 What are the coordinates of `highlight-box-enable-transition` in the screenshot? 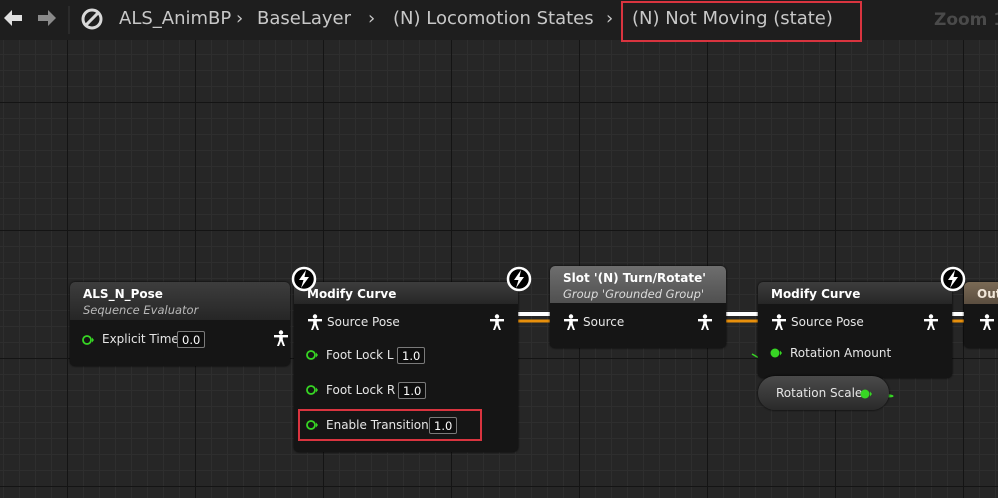 It's located at (390, 425).